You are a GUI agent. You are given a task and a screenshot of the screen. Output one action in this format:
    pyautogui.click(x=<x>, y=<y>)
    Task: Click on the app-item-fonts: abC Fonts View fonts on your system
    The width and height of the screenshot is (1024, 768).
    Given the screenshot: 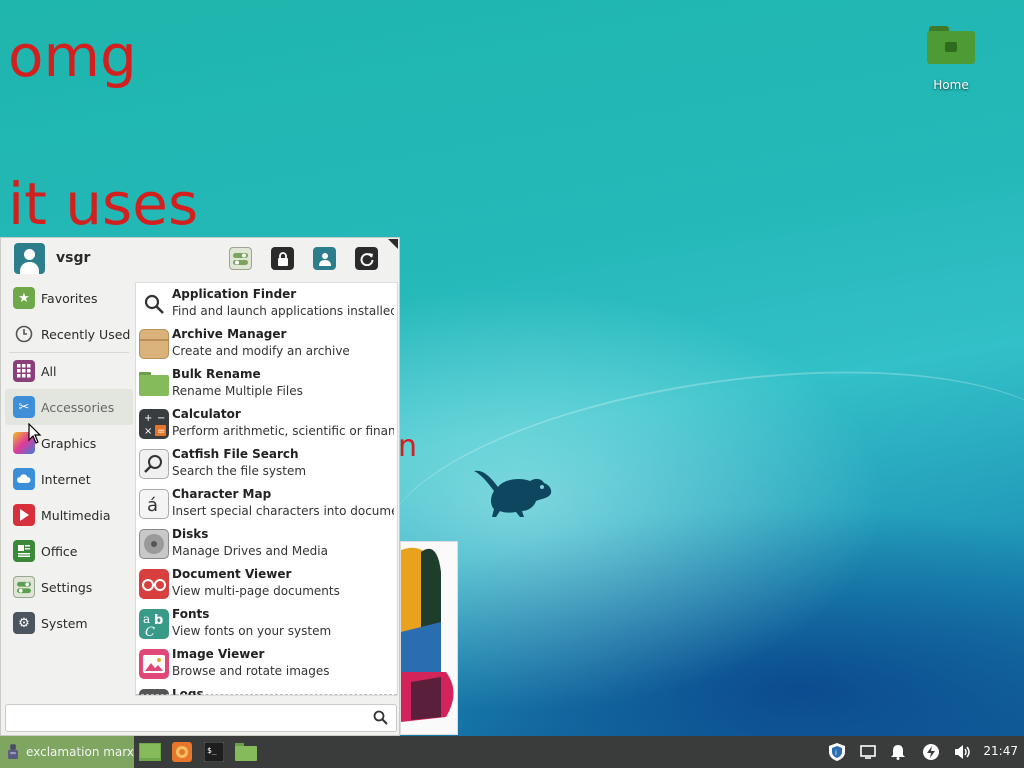 What is the action you would take?
    pyautogui.click(x=266, y=623)
    